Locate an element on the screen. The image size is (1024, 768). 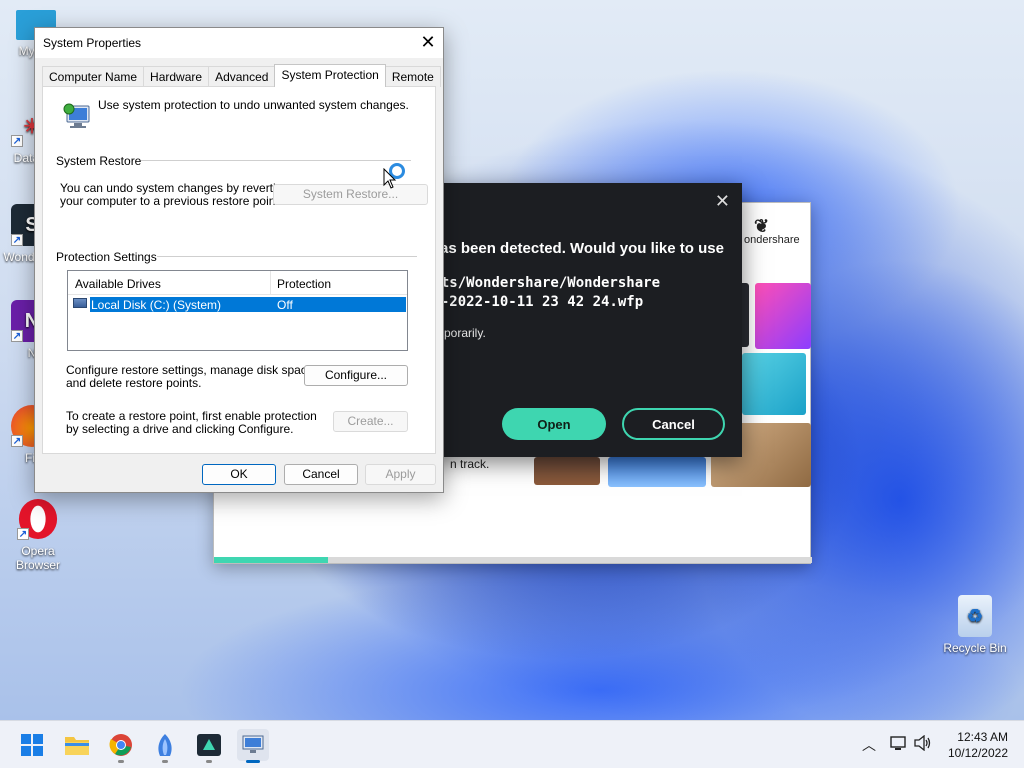
tab-computer-name: Computer Name is located at coordinates (93, 76).